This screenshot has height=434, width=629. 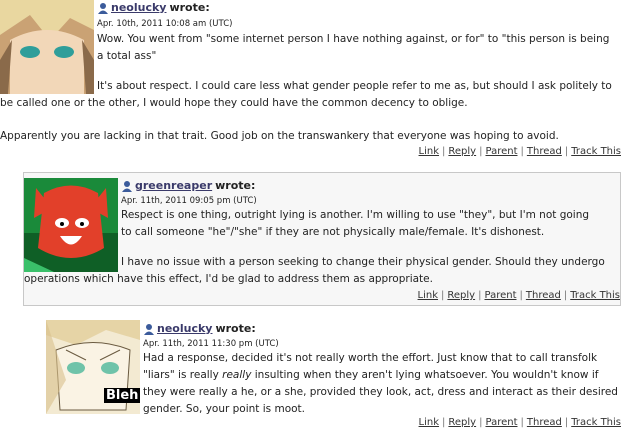 I want to click on avatar: Bleh!, so click(x=93, y=367).